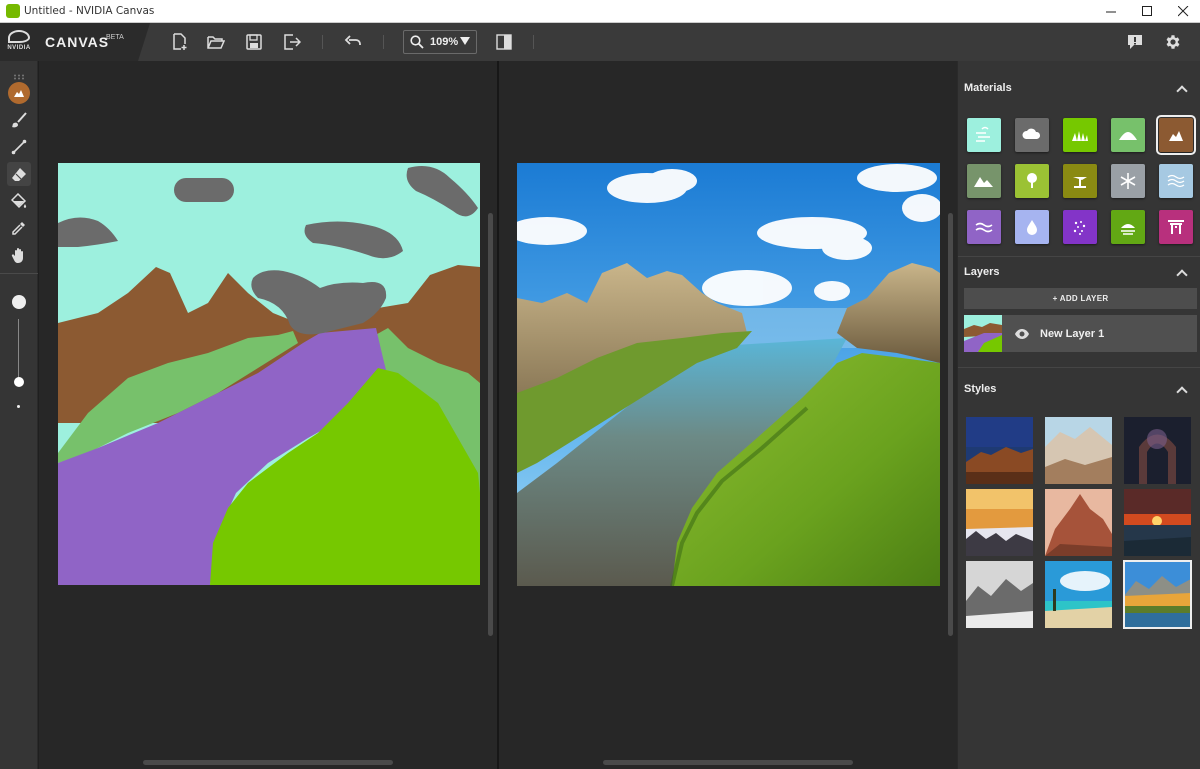  What do you see at coordinates (444, 42) in the screenshot?
I see `zoom-value: 109%` at bounding box center [444, 42].